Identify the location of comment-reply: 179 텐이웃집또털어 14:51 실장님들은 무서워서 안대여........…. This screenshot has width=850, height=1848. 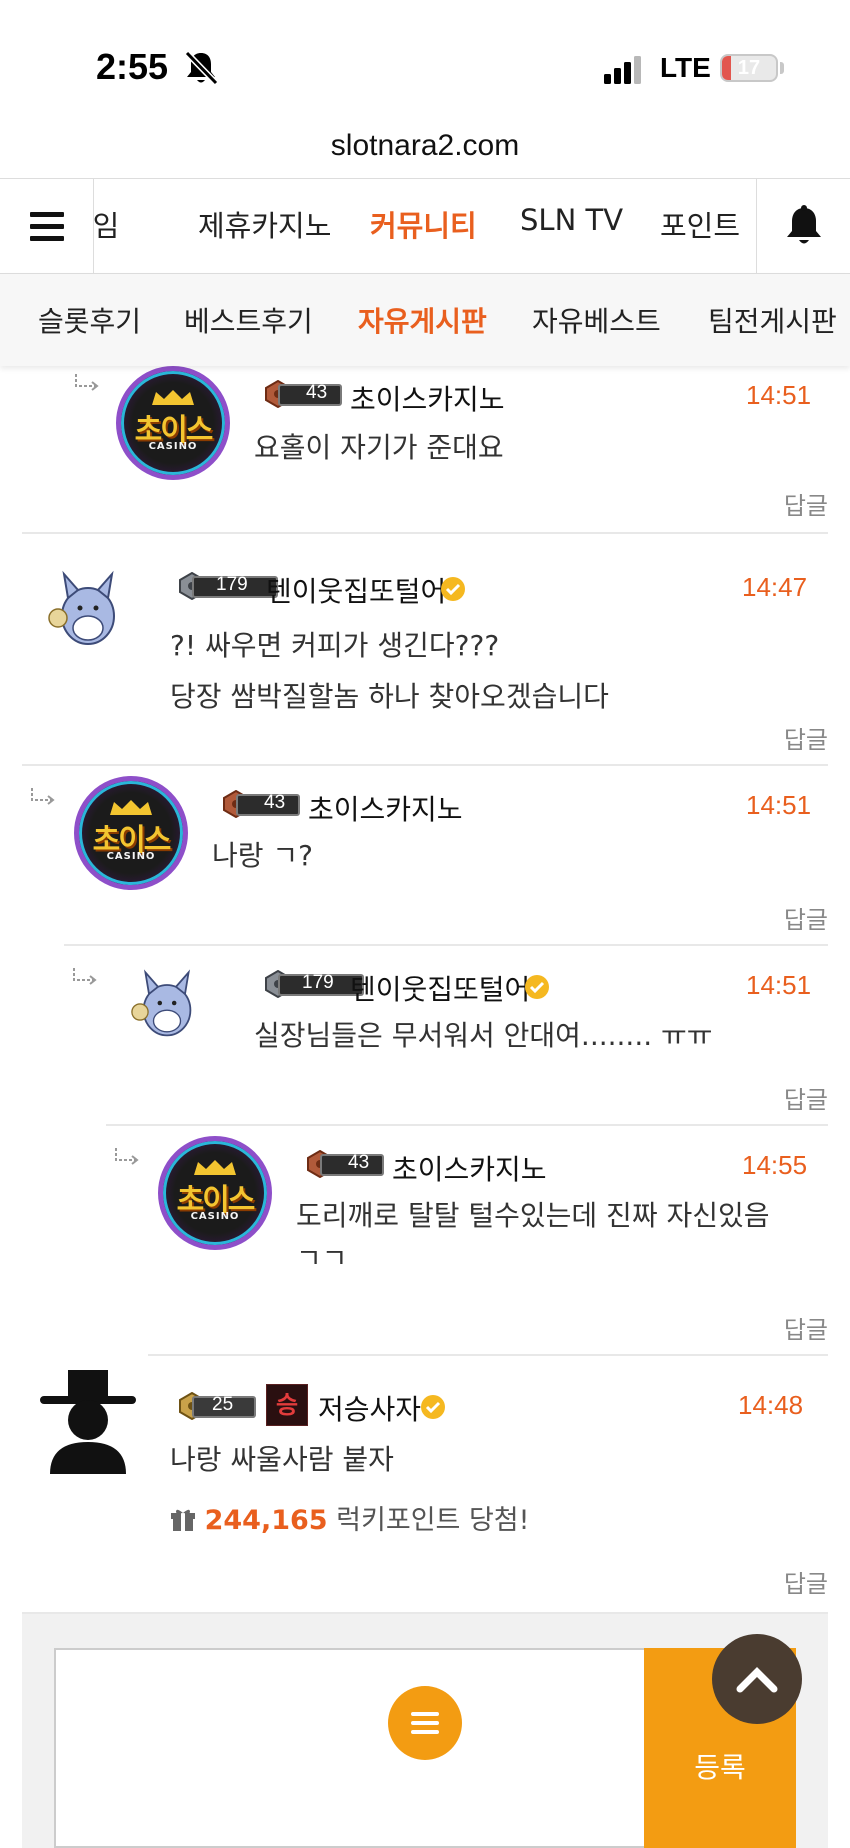
(450, 1036).